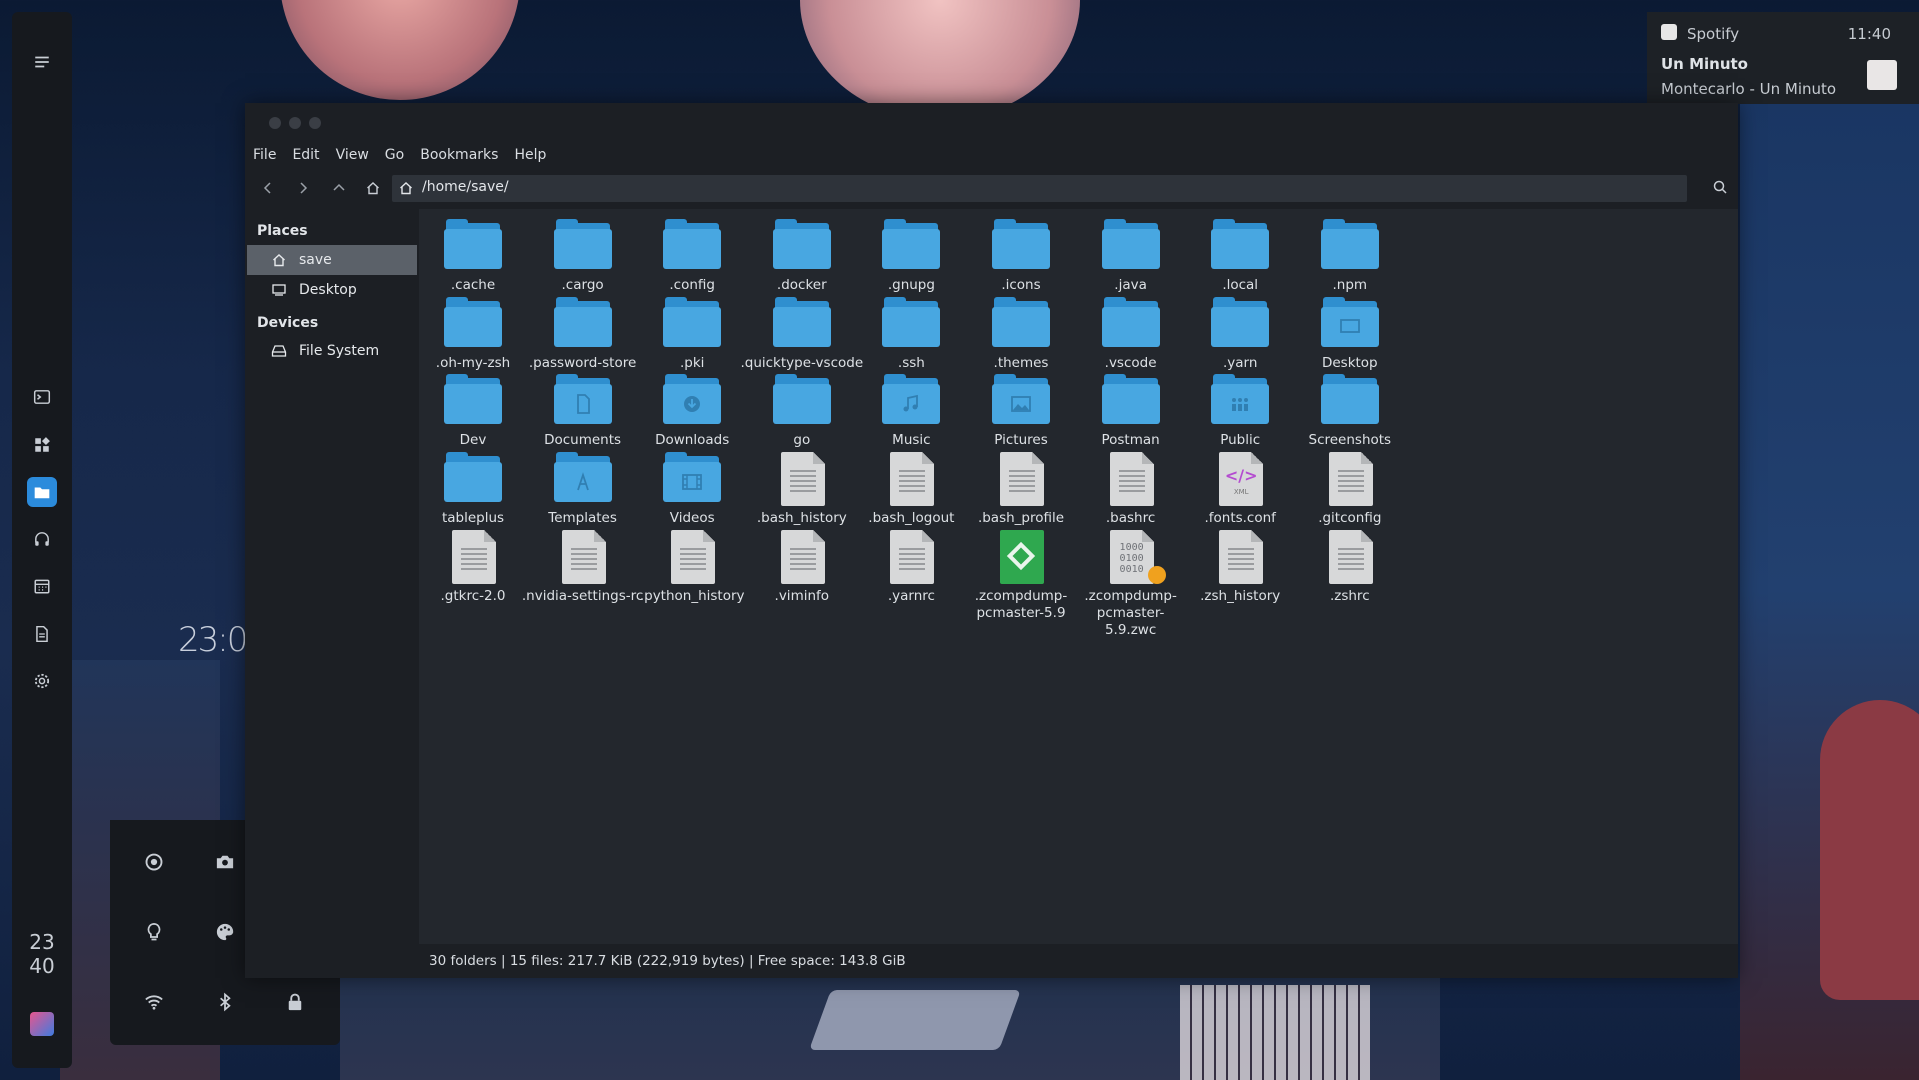 The width and height of the screenshot is (1919, 1080). What do you see at coordinates (1021, 556) in the screenshot?
I see `zsh-file-icon` at bounding box center [1021, 556].